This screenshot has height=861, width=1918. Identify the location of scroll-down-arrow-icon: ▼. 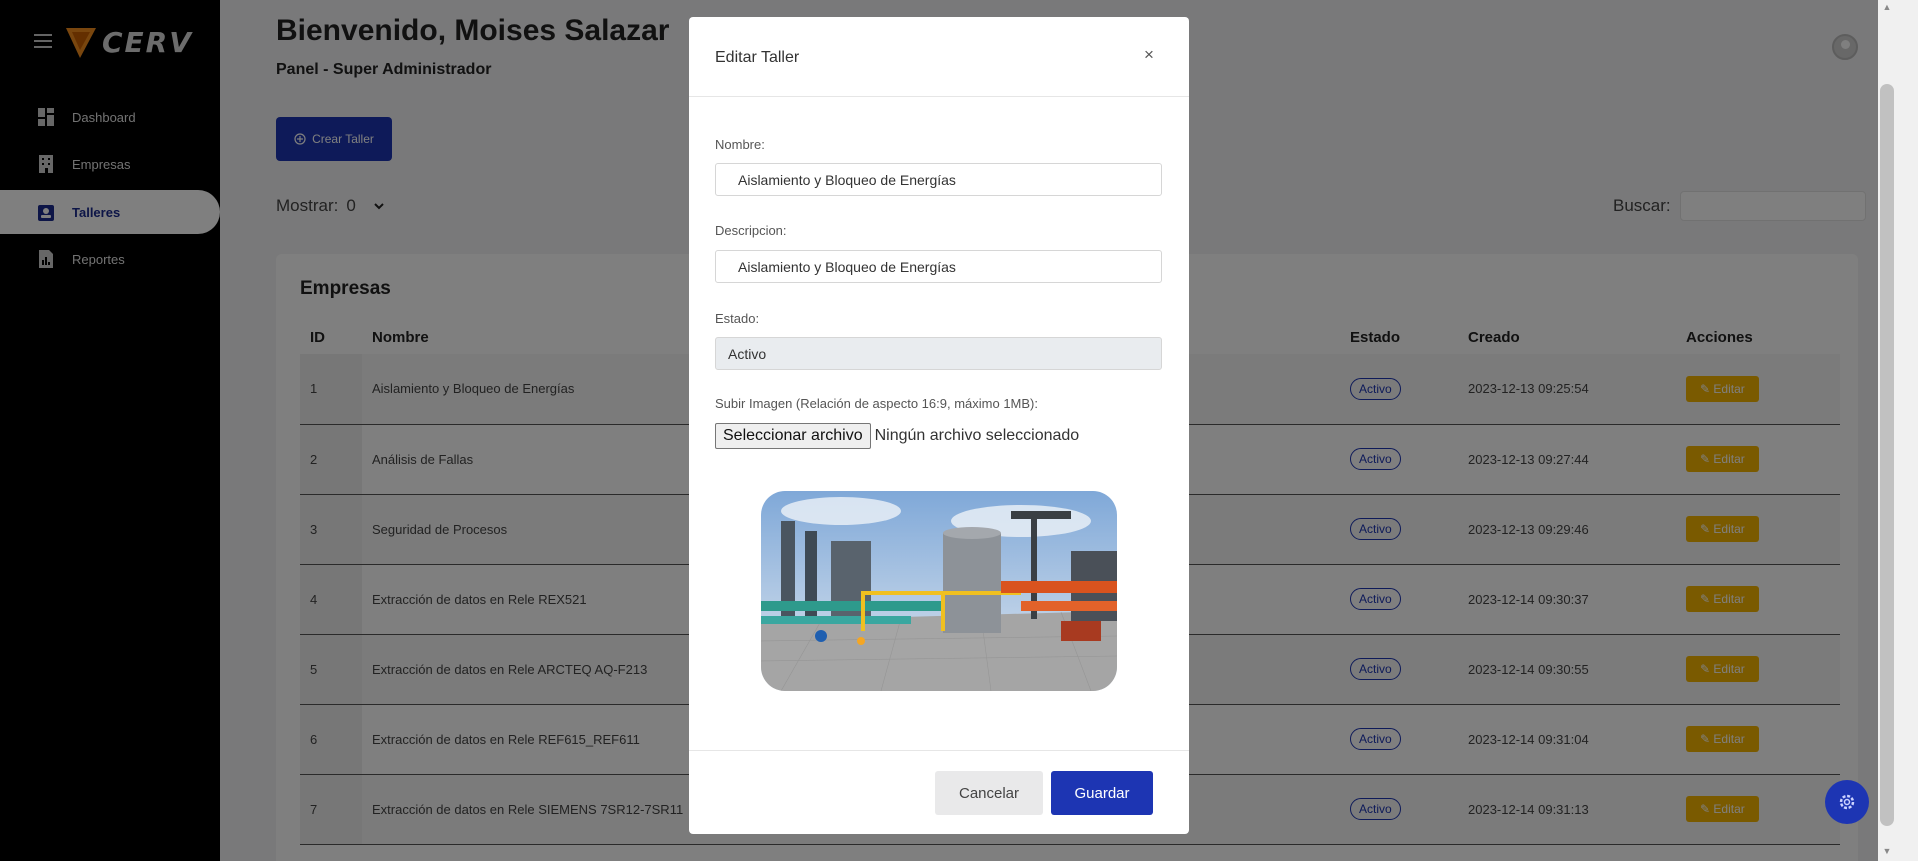
(1887, 852).